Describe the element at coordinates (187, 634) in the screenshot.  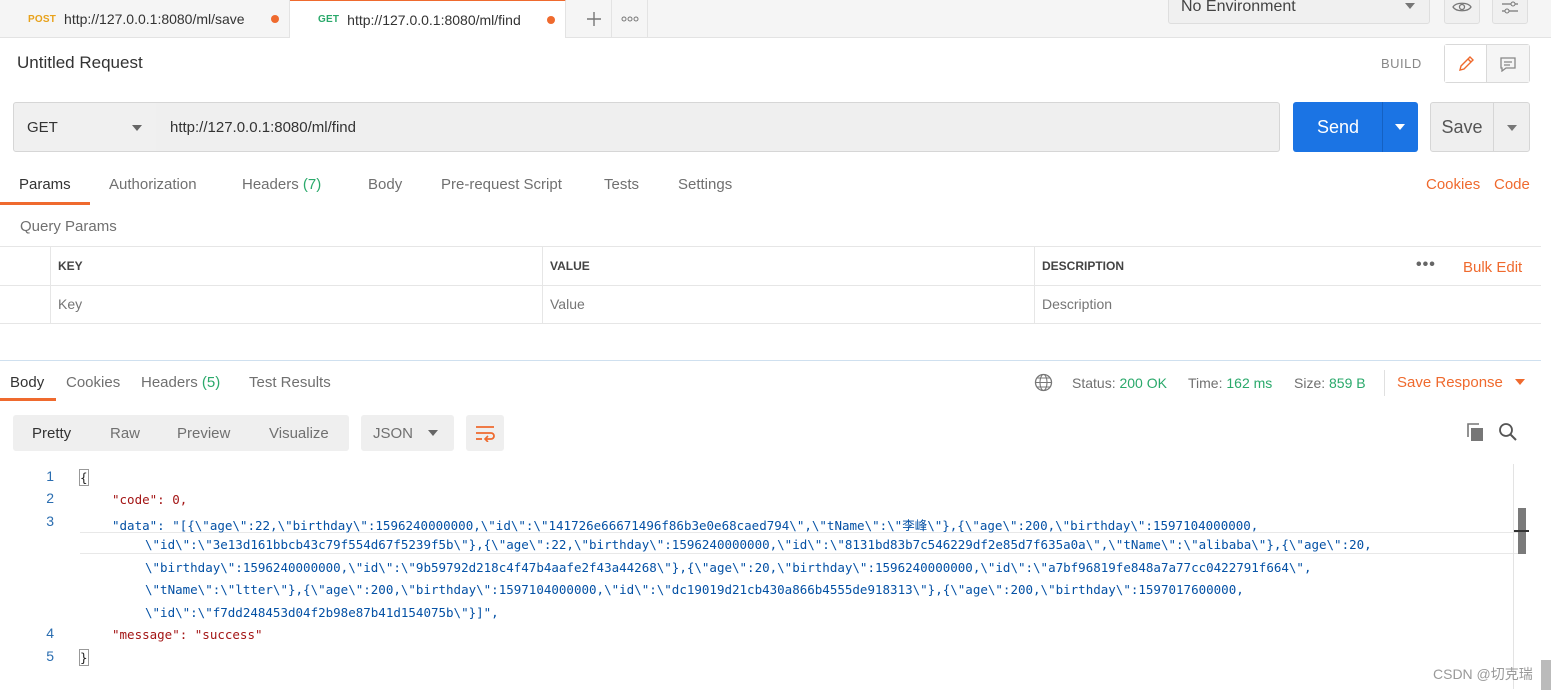
I see `code-line: "message": "success"` at that location.